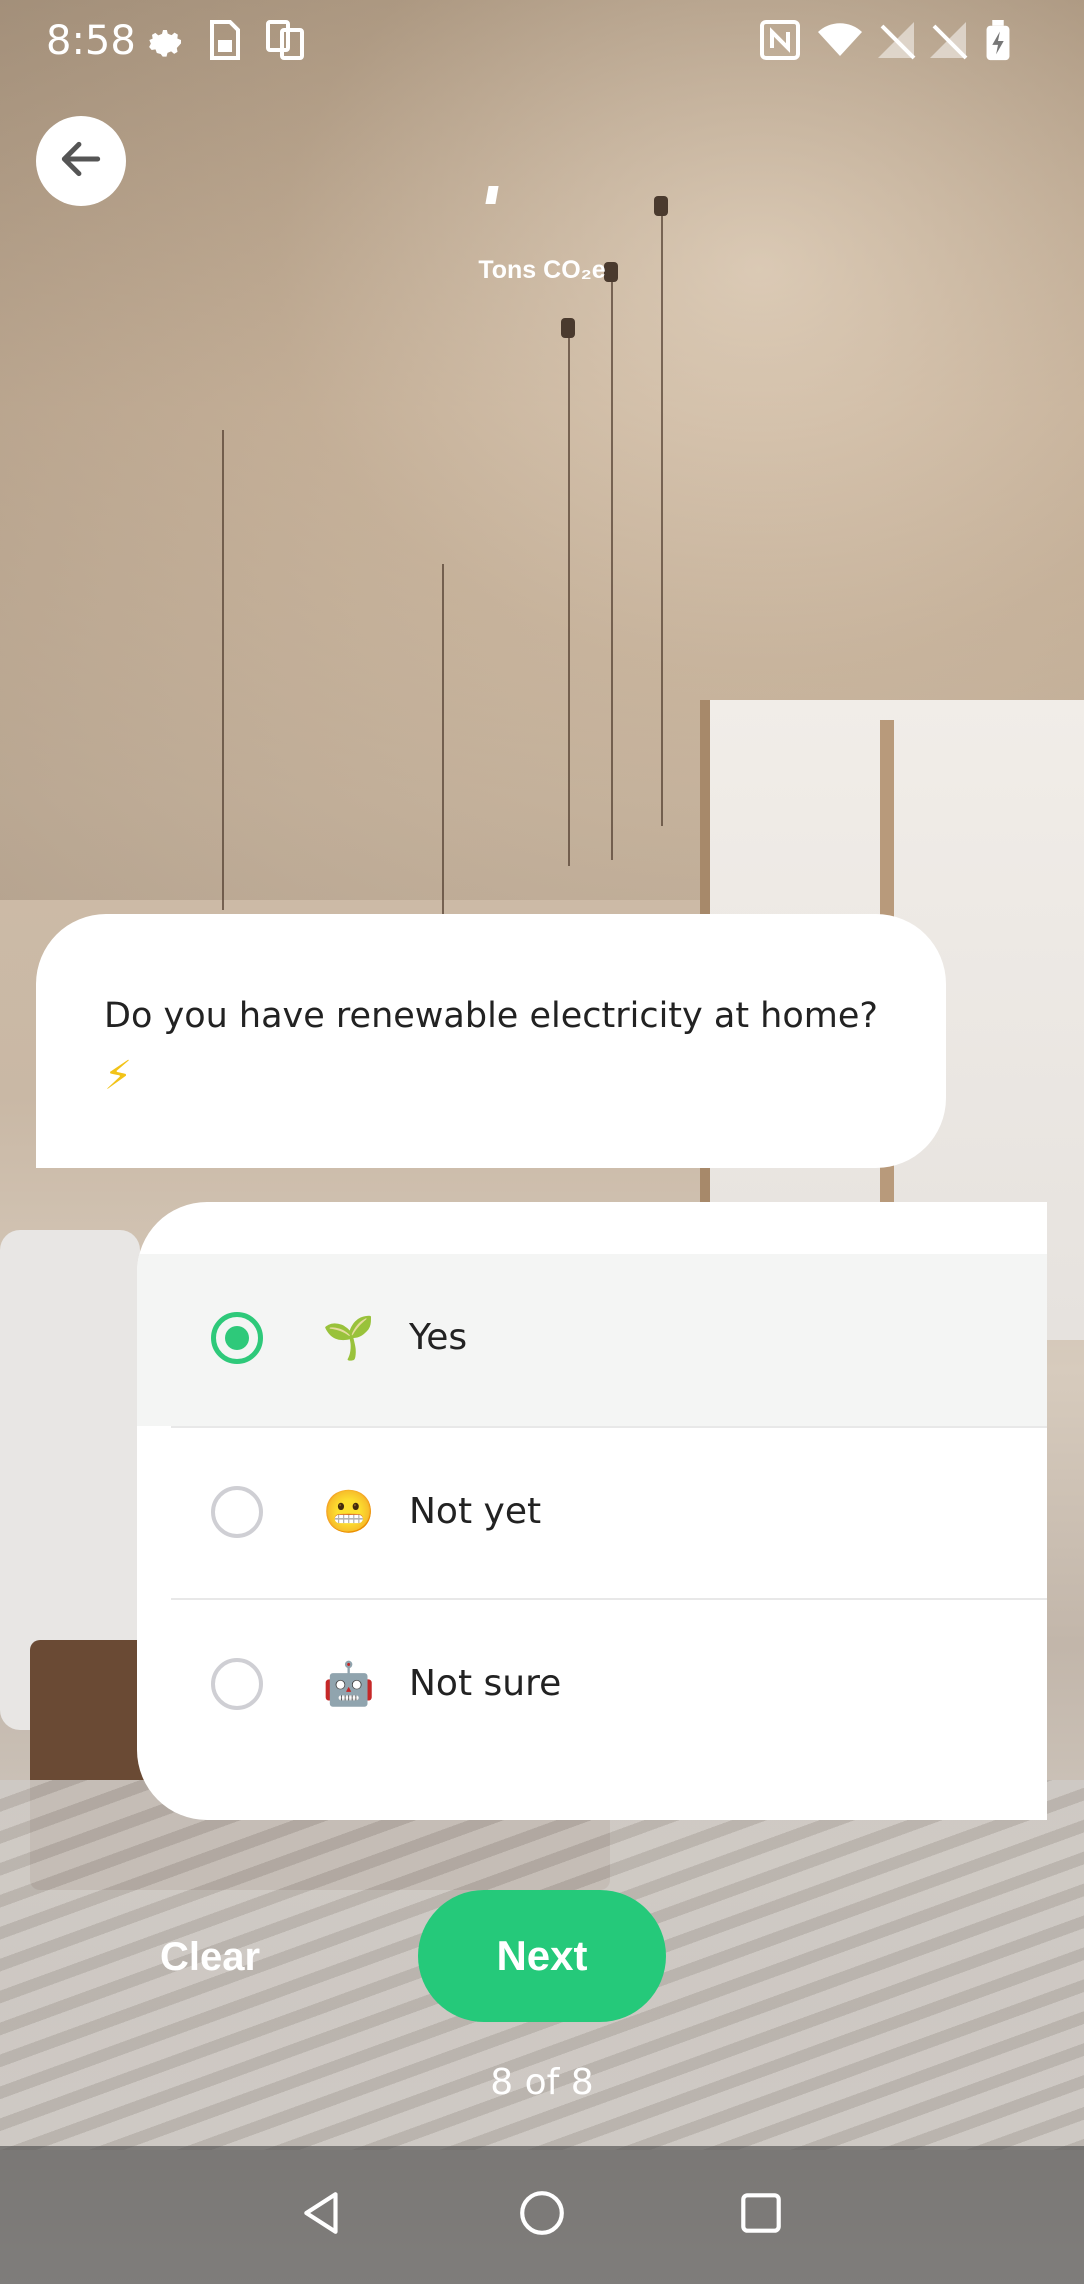 The height and width of the screenshot is (2284, 1084). What do you see at coordinates (225, 44) in the screenshot?
I see `sim-card-icon` at bounding box center [225, 44].